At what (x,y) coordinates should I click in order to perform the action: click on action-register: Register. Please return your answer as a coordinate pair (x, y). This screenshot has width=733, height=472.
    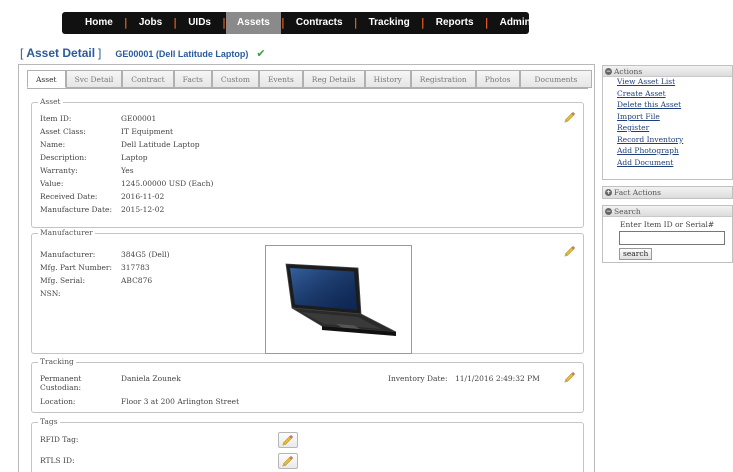
    Looking at the image, I should click on (674, 128).